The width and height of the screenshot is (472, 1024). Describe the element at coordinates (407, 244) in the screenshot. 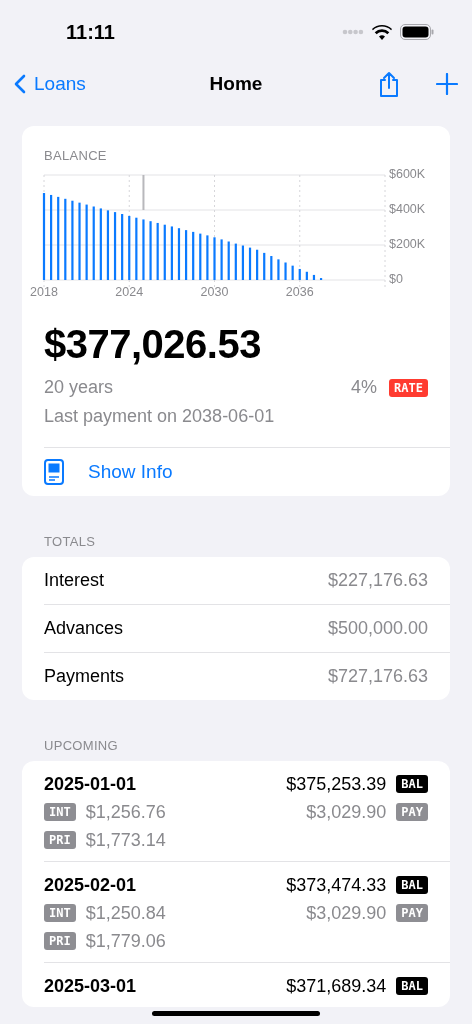

I see `y-tick-label: $200K` at that location.